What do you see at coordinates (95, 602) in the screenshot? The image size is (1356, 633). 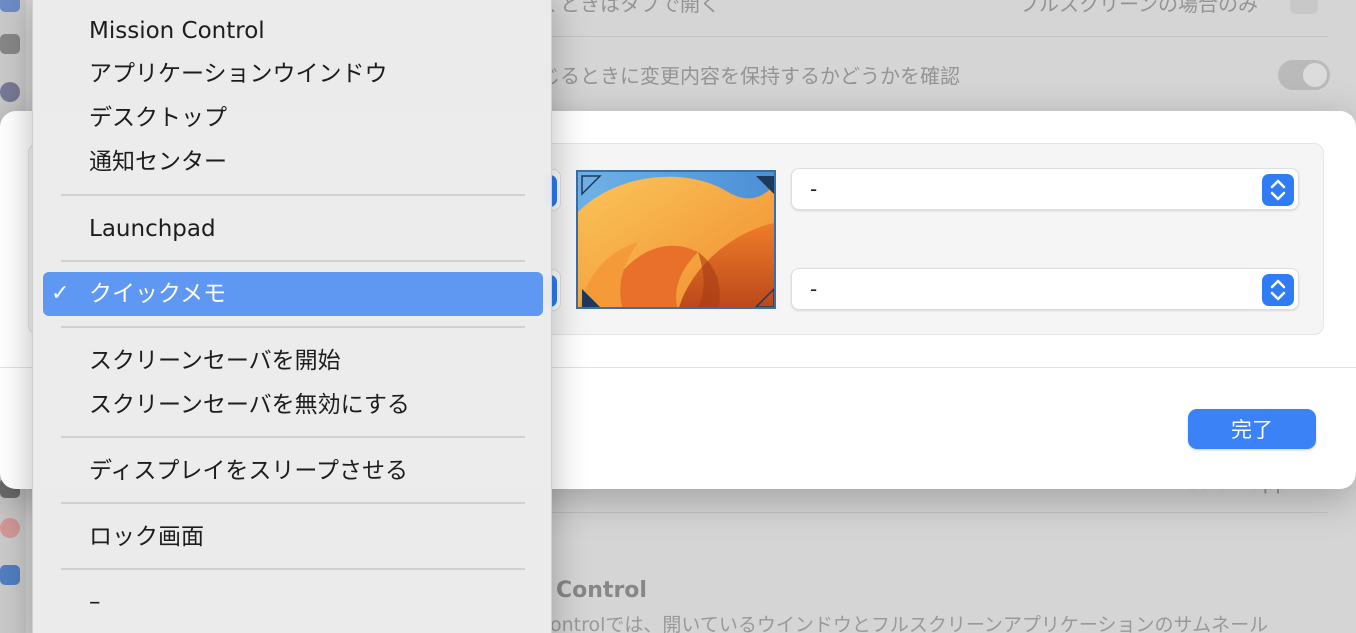 I see `menu-item-label: –` at bounding box center [95, 602].